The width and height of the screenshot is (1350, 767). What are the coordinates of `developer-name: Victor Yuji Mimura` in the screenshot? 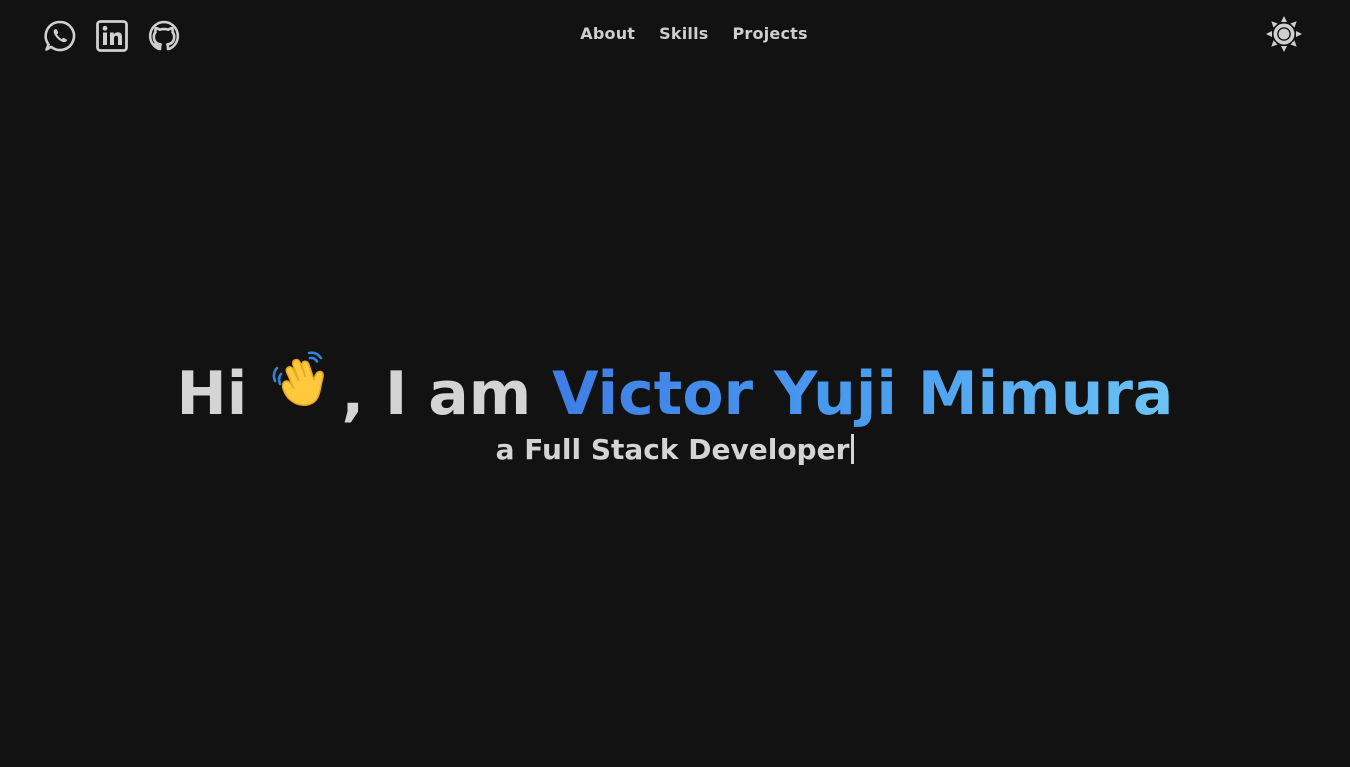 It's located at (863, 394).